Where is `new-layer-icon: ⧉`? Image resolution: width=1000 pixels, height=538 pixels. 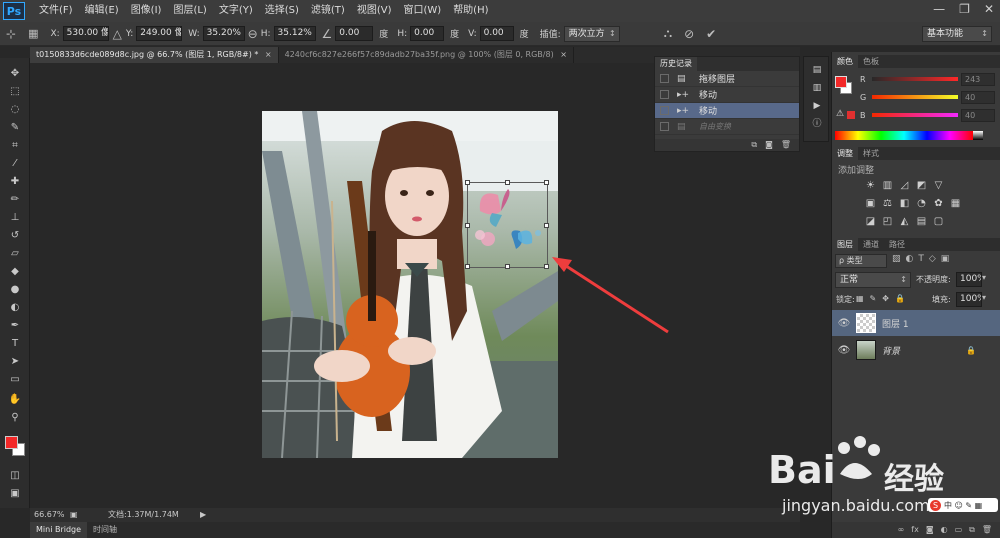
new-layer-icon: ⧉ is located at coordinates (972, 530).